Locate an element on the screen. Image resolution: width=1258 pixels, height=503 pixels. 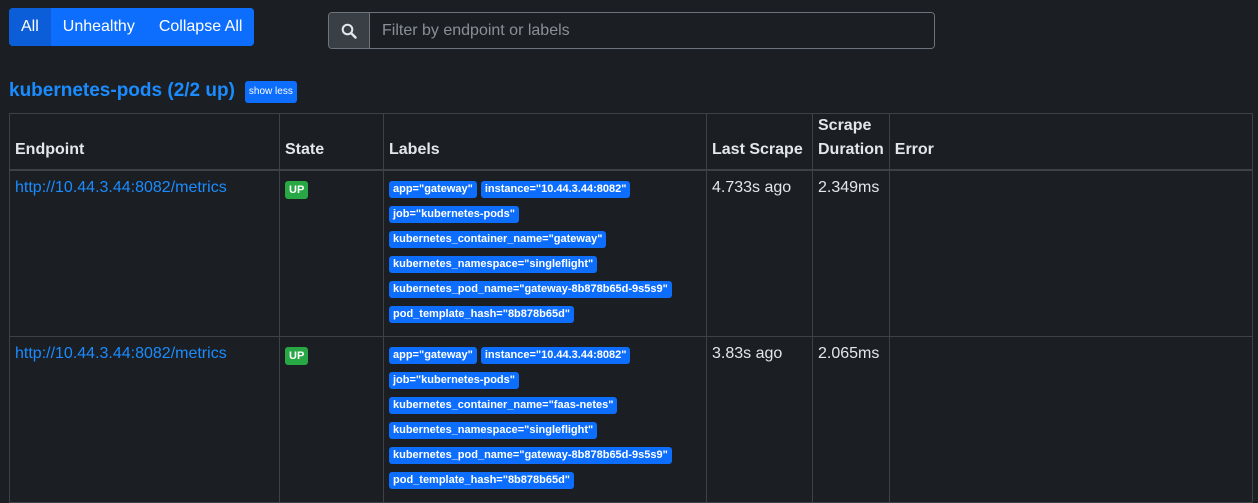
search-icon is located at coordinates (349, 31).